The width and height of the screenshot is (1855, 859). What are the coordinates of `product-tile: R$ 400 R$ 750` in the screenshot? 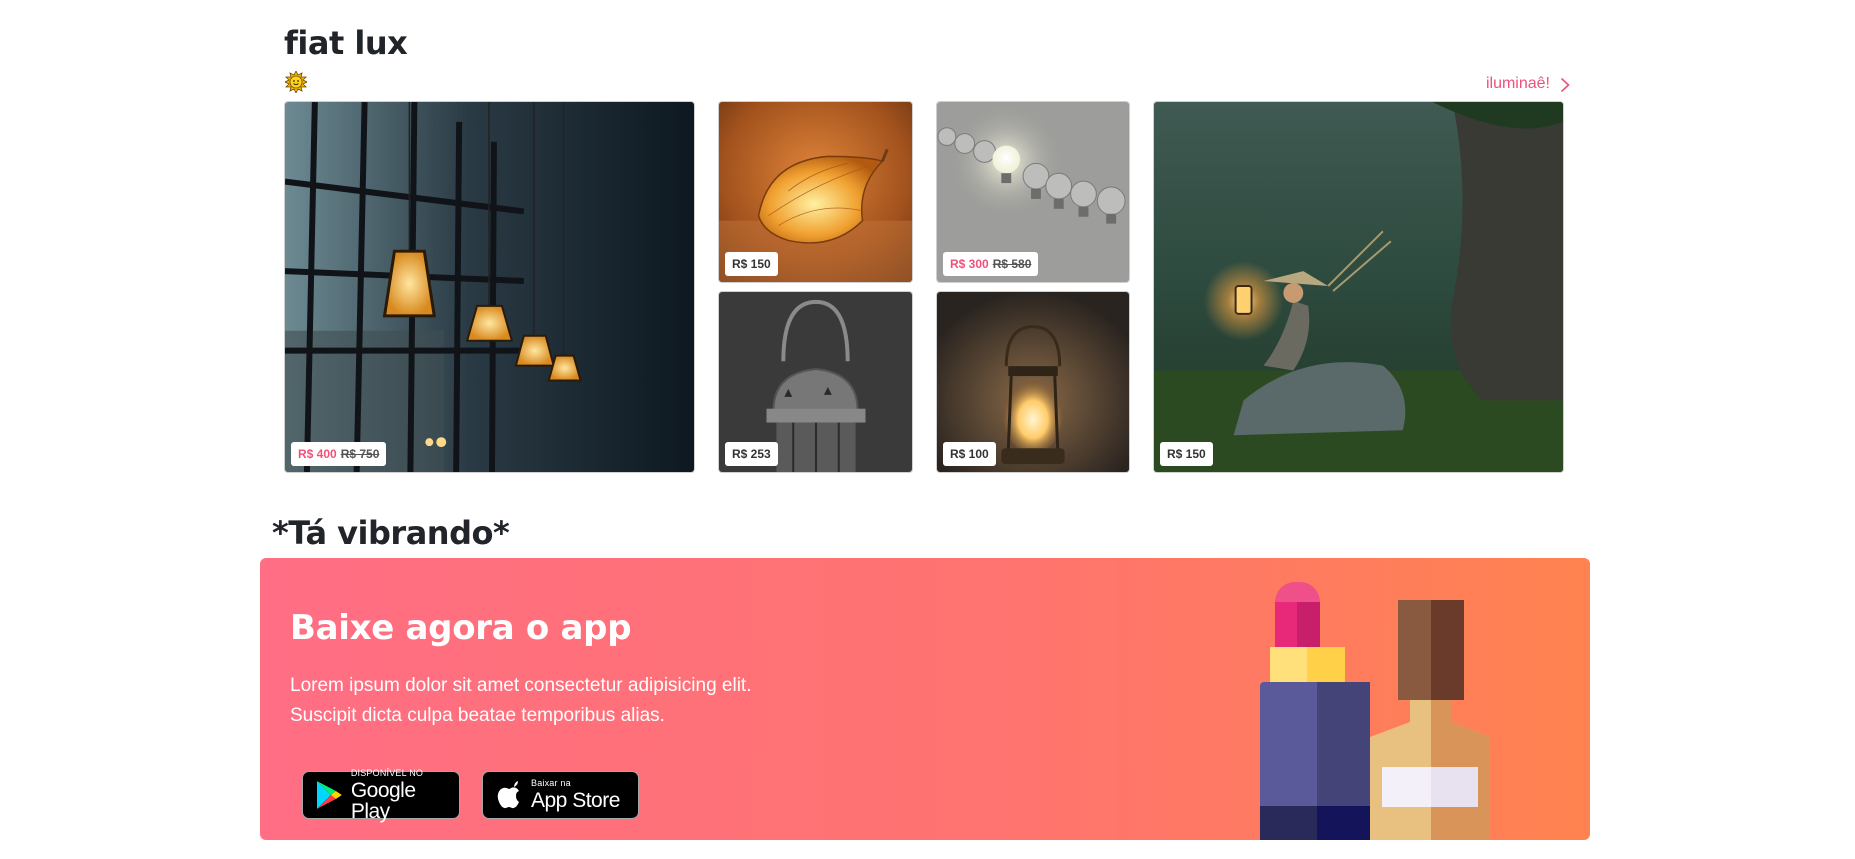 It's located at (489, 287).